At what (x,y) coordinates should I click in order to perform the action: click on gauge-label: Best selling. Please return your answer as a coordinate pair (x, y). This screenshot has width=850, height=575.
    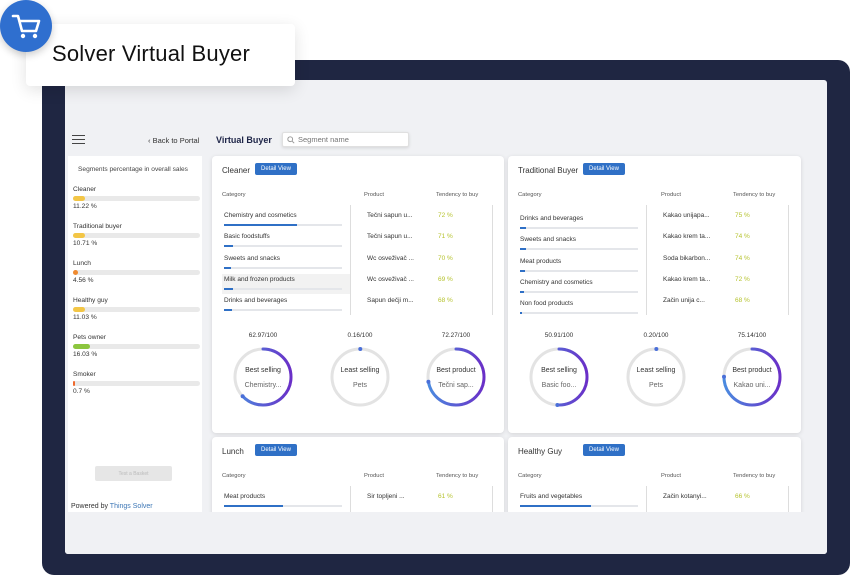
    Looking at the image, I should click on (263, 370).